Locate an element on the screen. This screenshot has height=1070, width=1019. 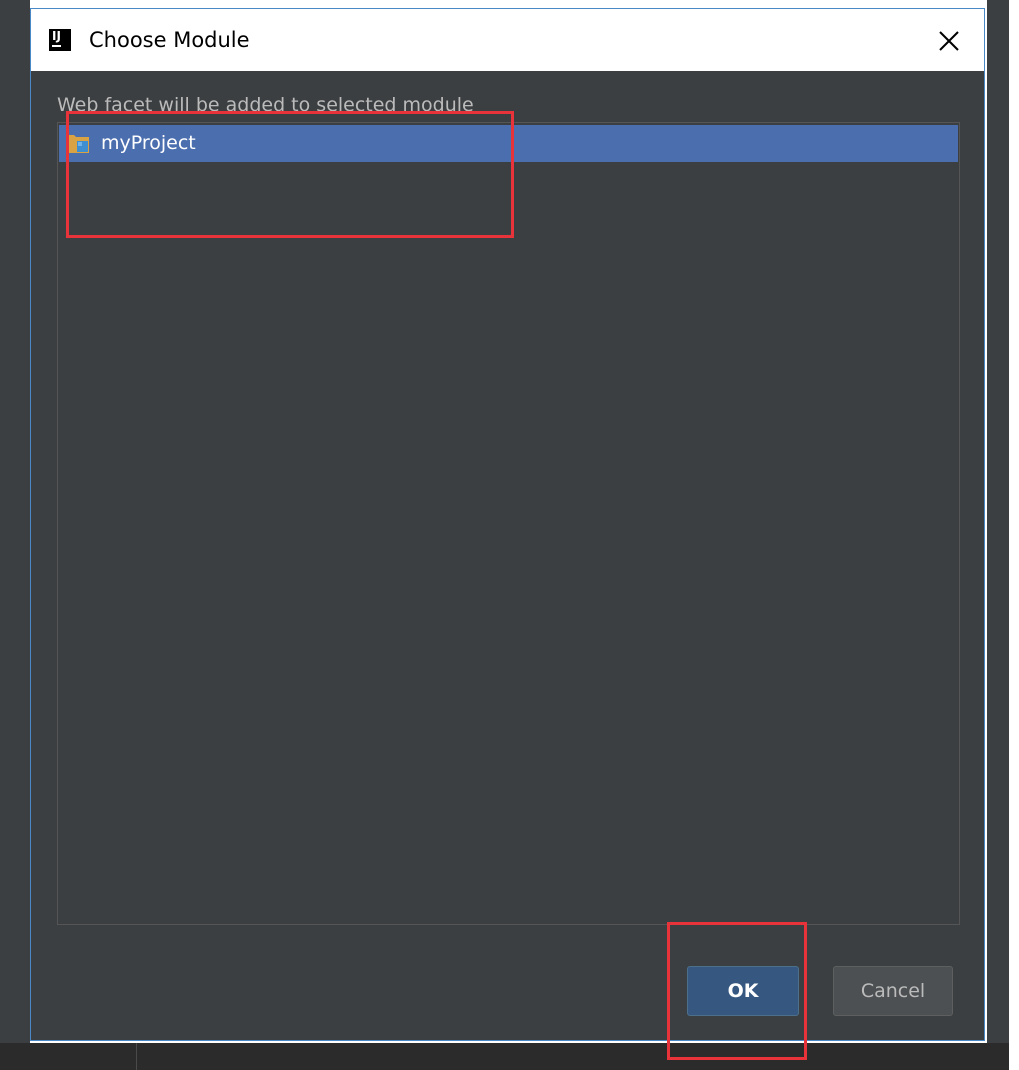
intellij-logo-icon: IJ is located at coordinates (60, 40).